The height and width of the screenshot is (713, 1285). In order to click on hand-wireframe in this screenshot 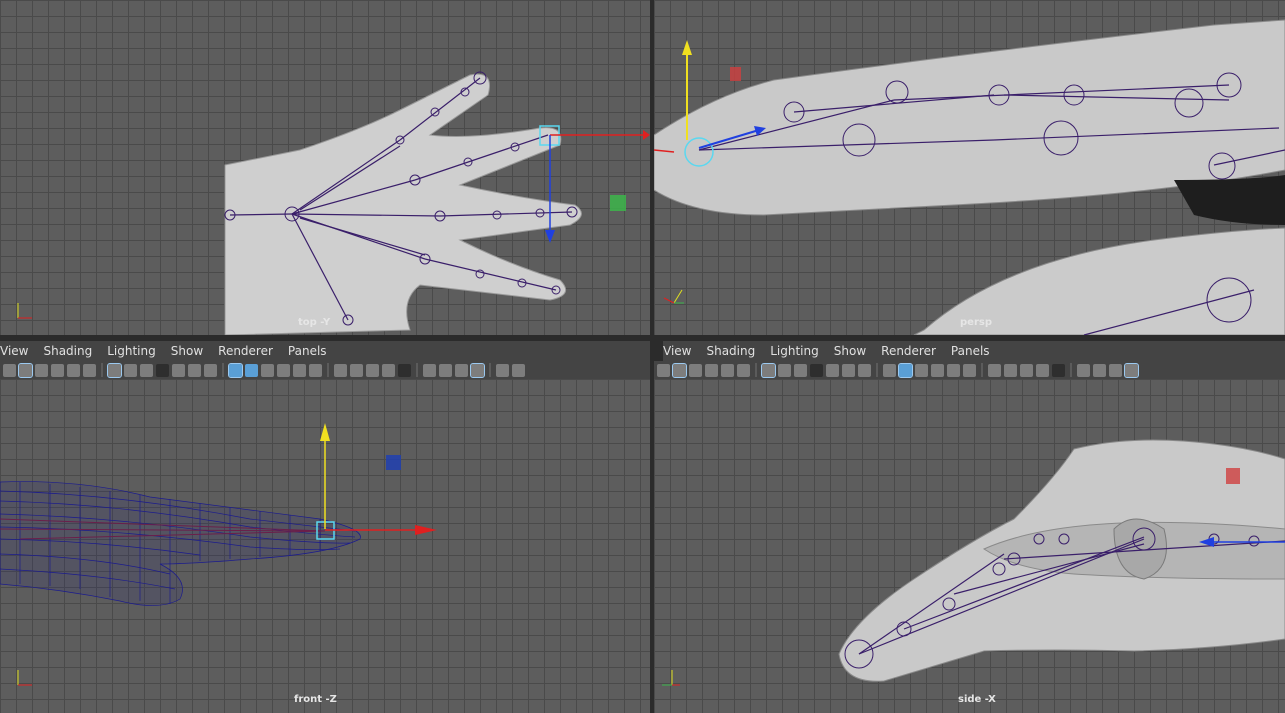, I will do `click(180, 543)`.